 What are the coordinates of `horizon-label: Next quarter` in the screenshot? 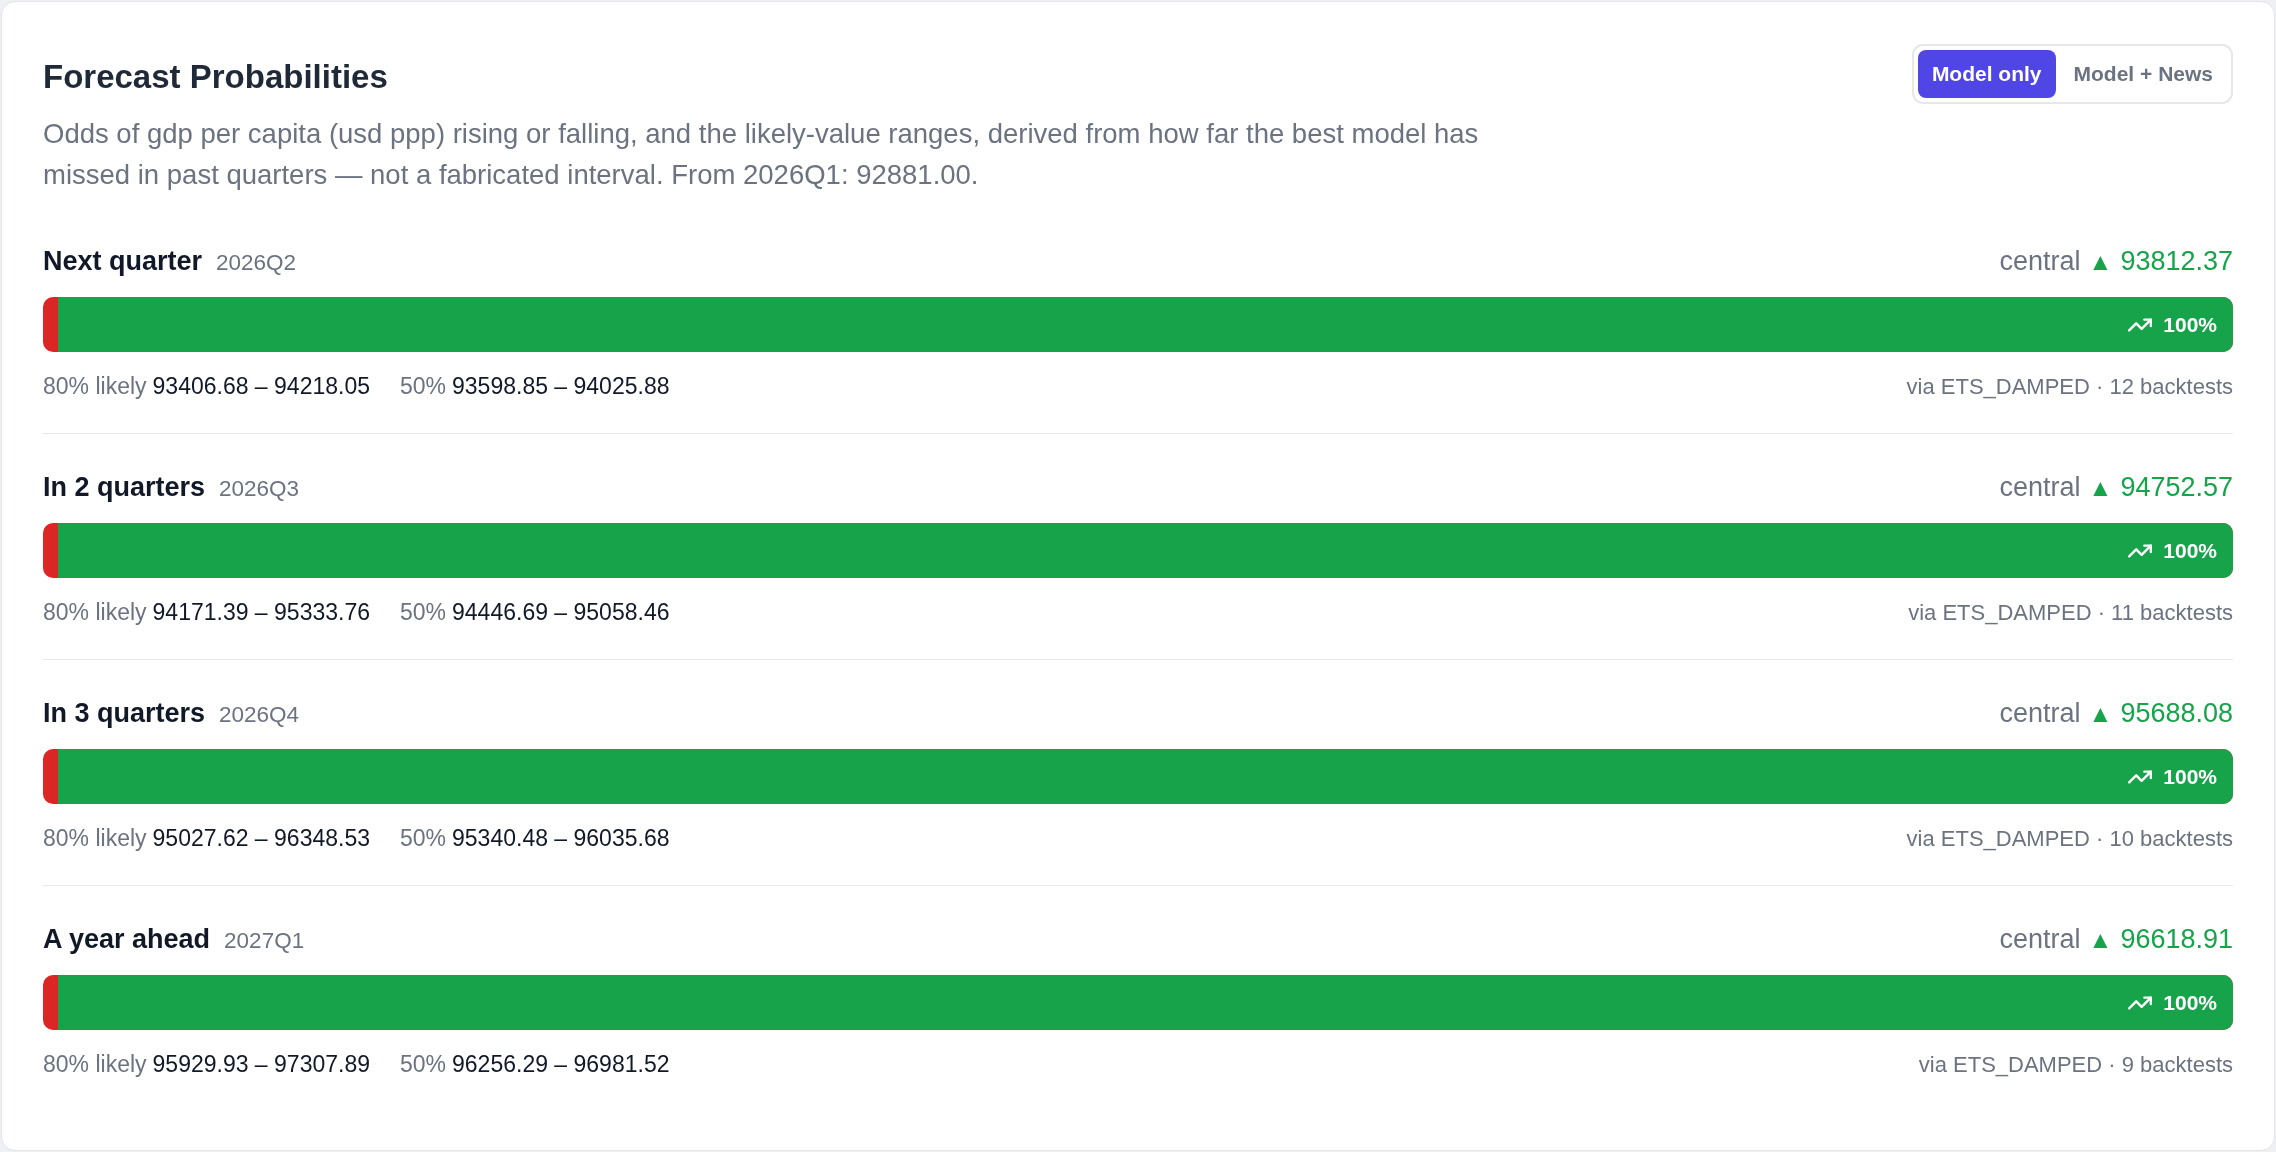 It's located at (123, 261).